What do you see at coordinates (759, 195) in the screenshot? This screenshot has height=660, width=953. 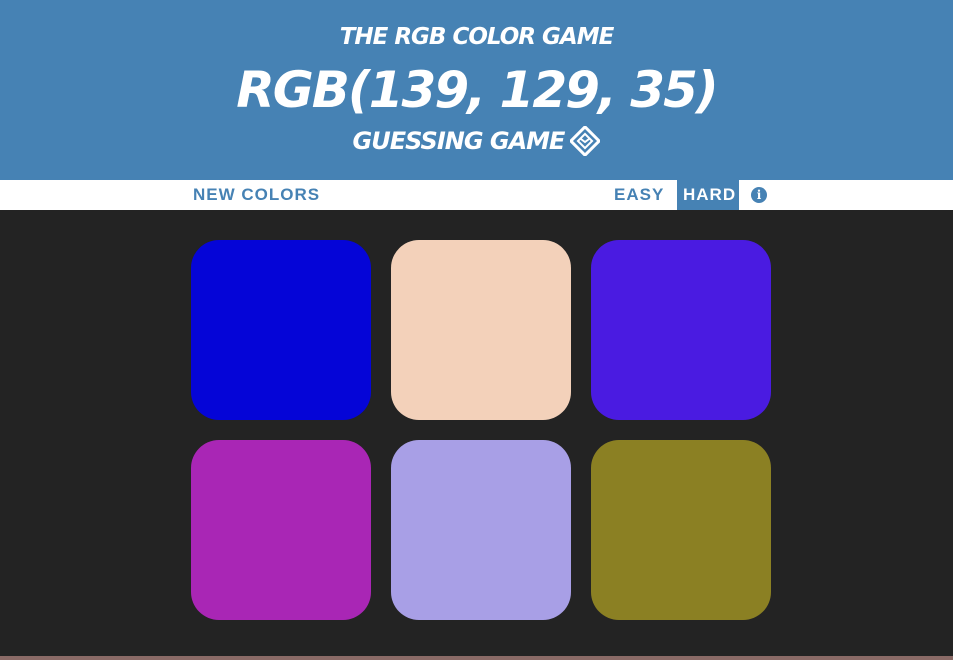 I see `info-icon: i` at bounding box center [759, 195].